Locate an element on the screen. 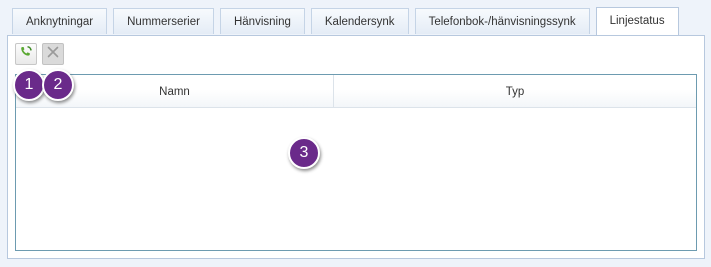 The width and height of the screenshot is (711, 267). close-icon is located at coordinates (53, 54).